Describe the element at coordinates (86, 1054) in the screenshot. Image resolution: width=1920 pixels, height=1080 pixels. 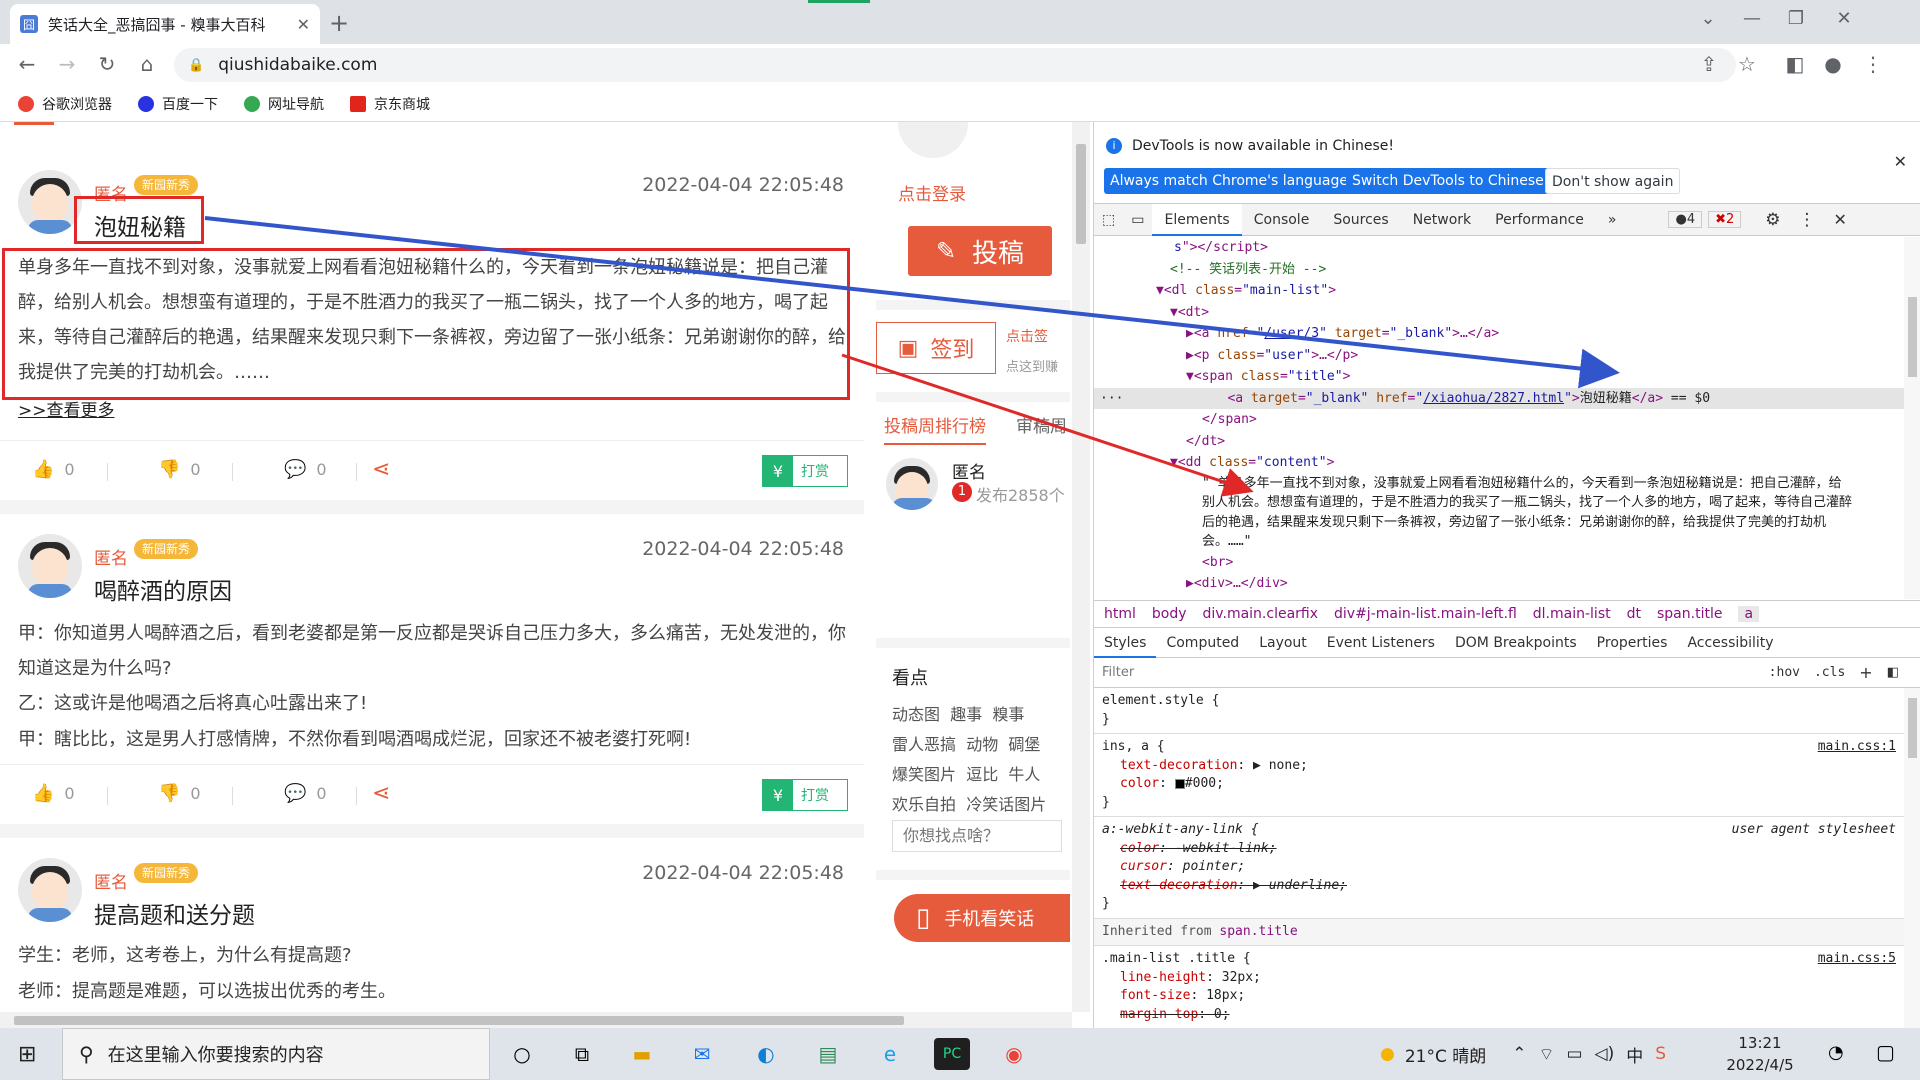
I see `search-icon: ⚲` at that location.